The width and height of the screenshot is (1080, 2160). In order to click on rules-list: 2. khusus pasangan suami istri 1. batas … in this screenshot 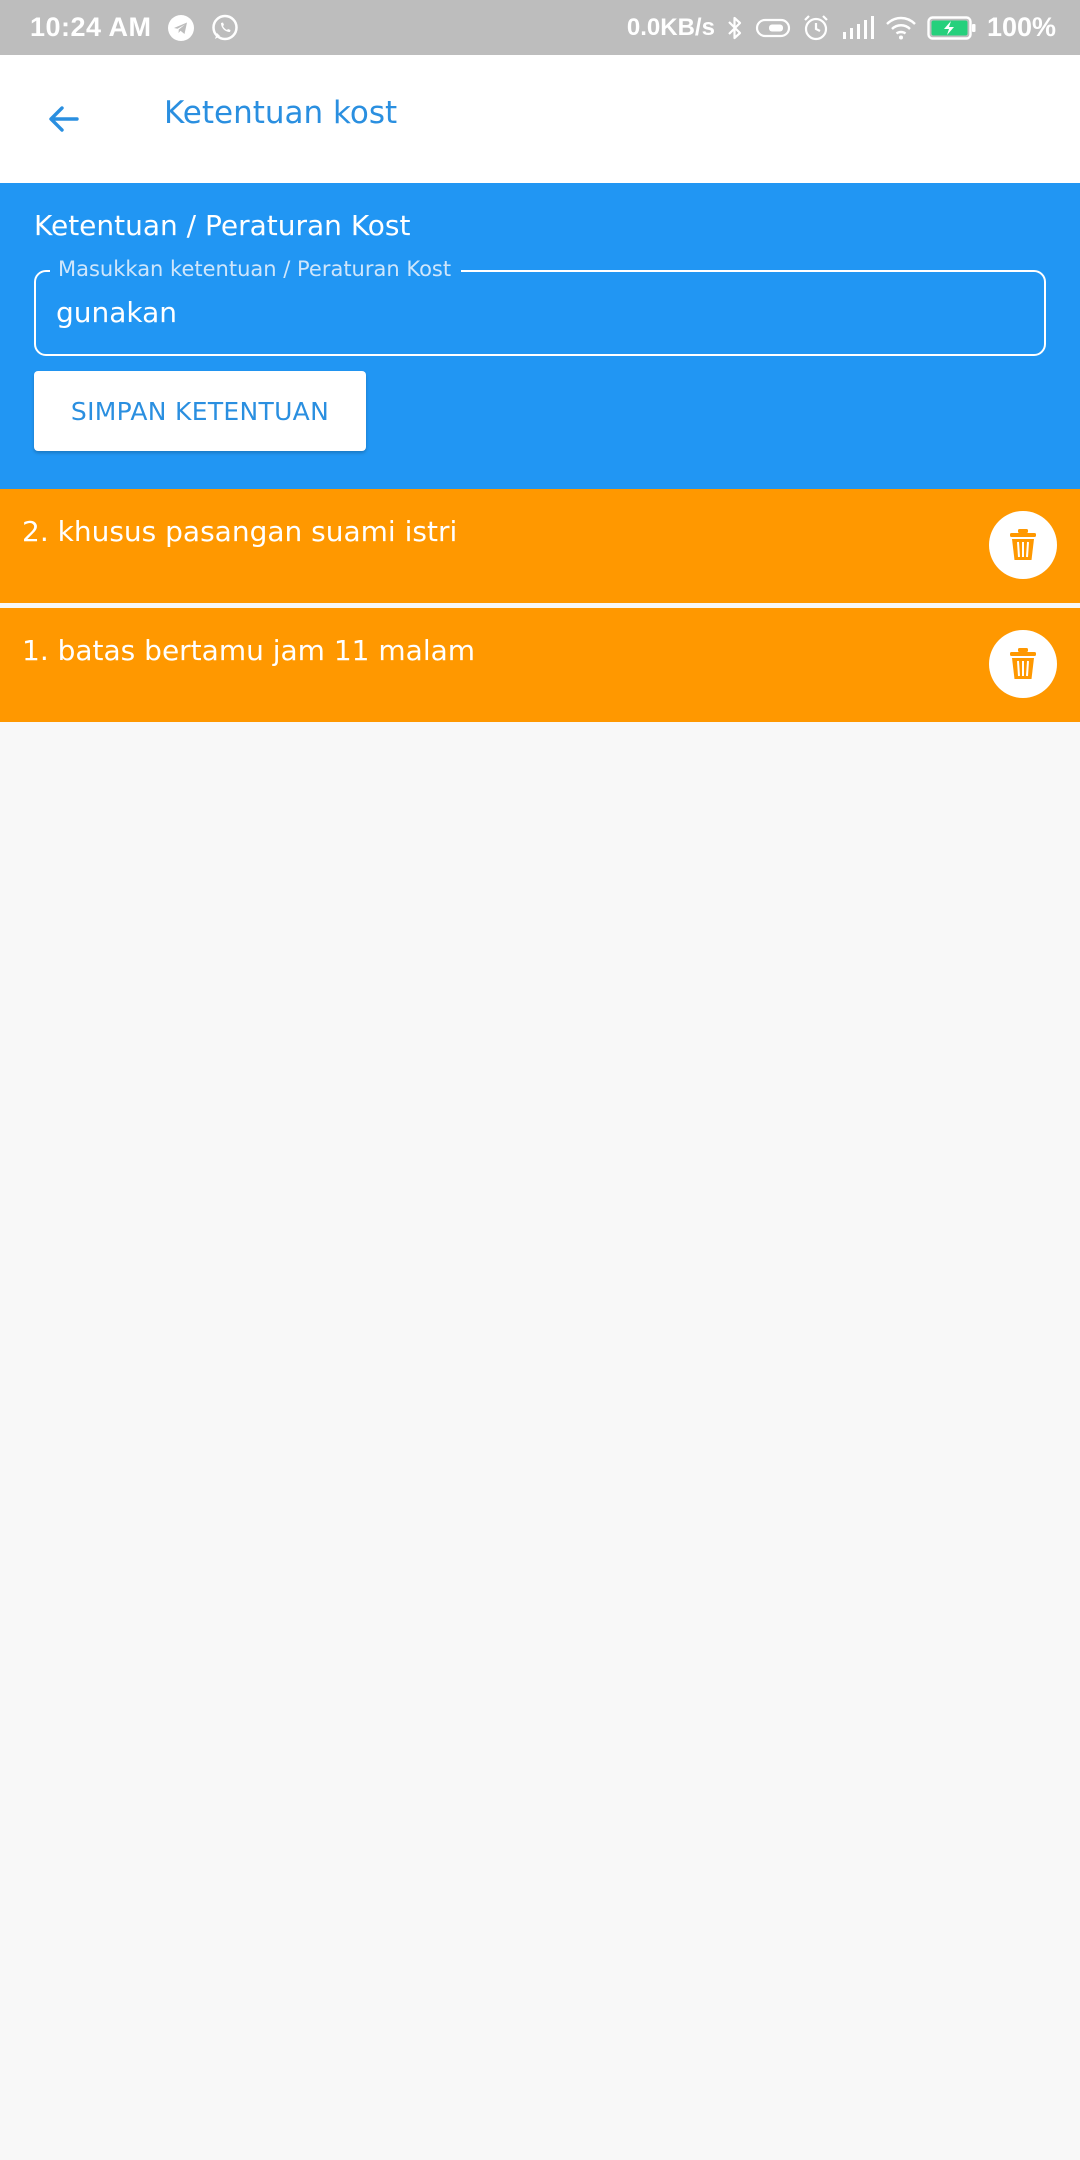, I will do `click(540, 608)`.